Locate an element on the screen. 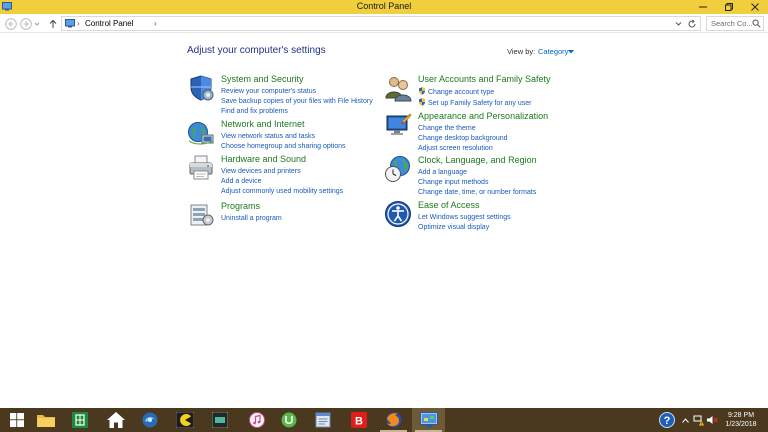 The width and height of the screenshot is (768, 432). recent-locations-button is located at coordinates (37, 23).